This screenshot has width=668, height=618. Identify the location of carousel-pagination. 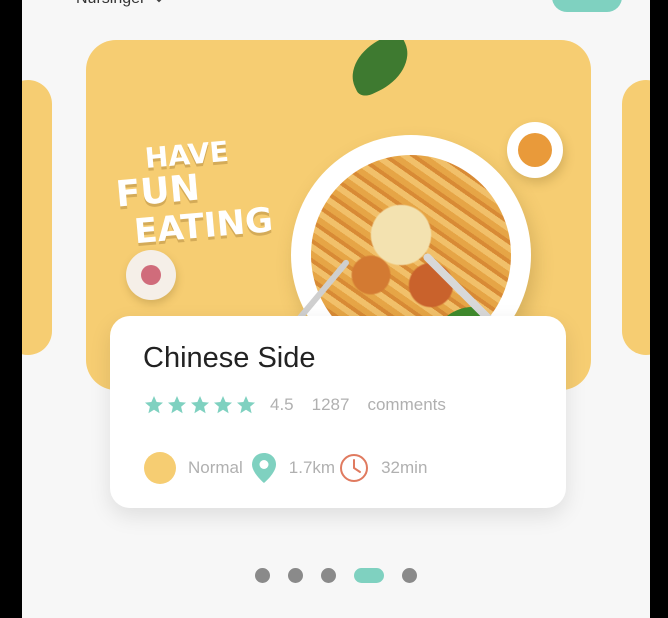
(336, 575).